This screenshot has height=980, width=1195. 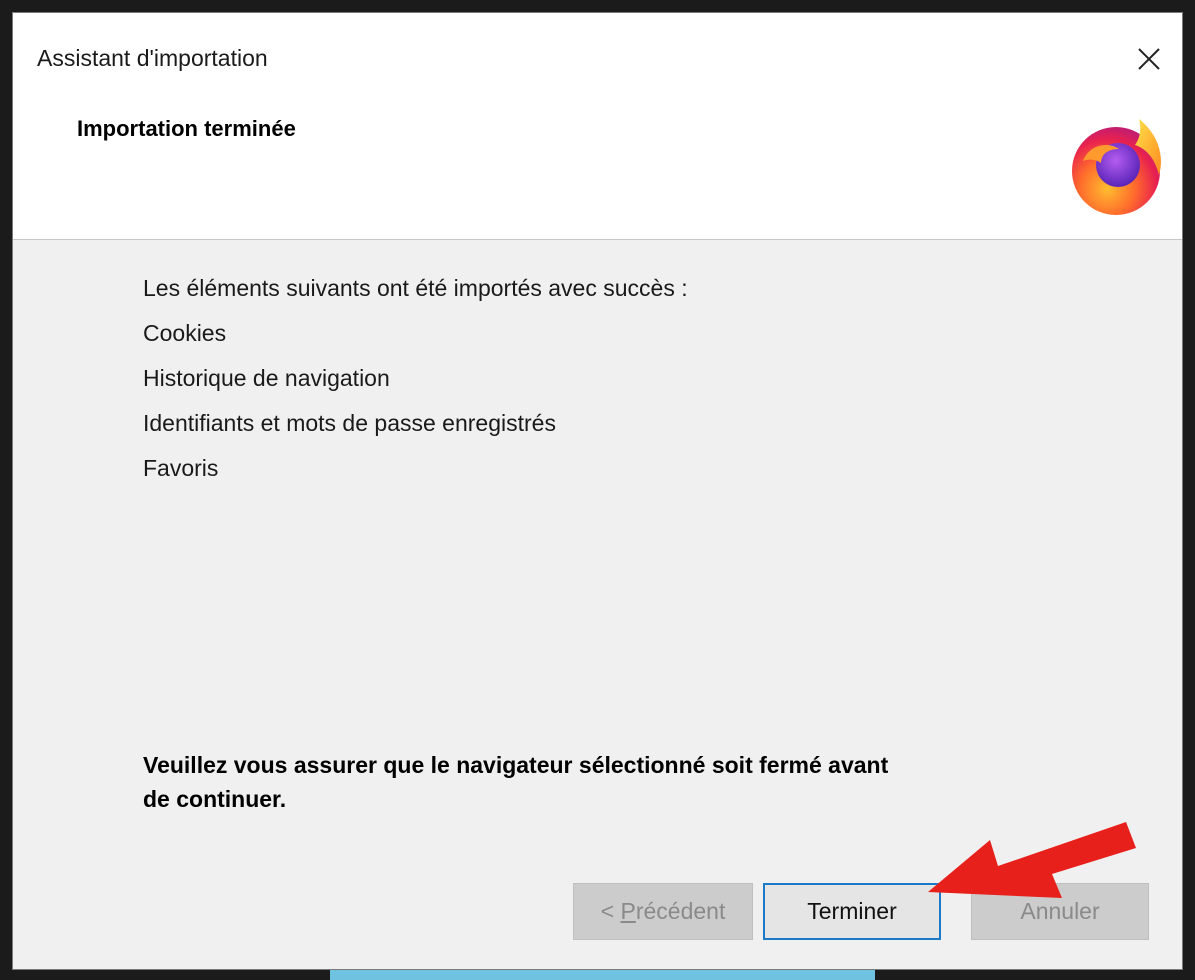 What do you see at coordinates (181, 468) in the screenshot?
I see `list-item: Favoris` at bounding box center [181, 468].